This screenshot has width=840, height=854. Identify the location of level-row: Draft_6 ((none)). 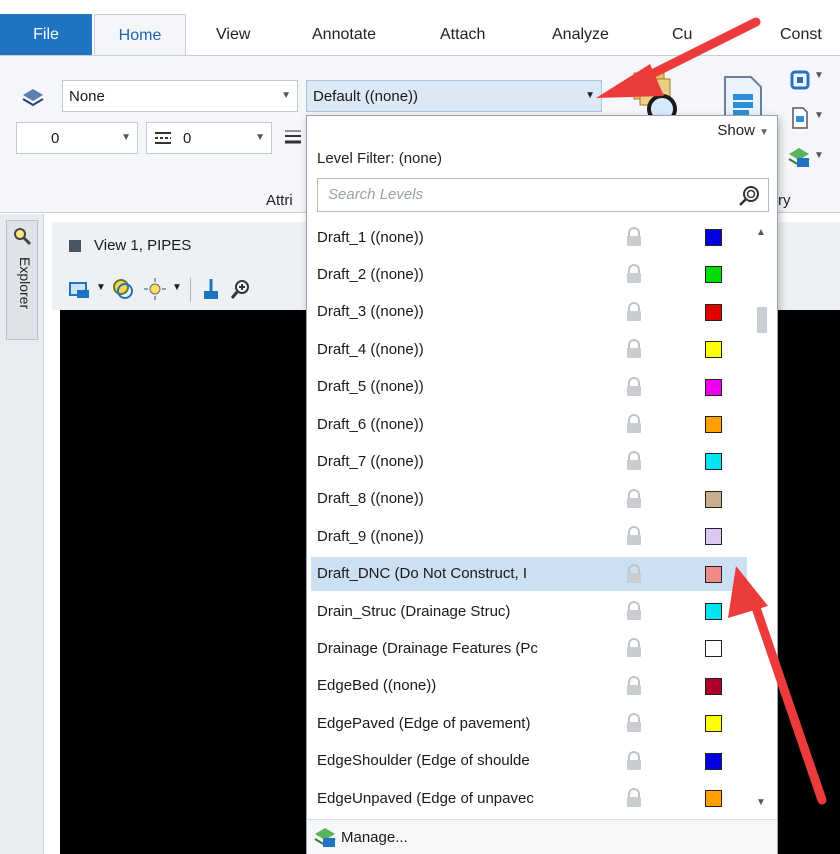
(529, 424).